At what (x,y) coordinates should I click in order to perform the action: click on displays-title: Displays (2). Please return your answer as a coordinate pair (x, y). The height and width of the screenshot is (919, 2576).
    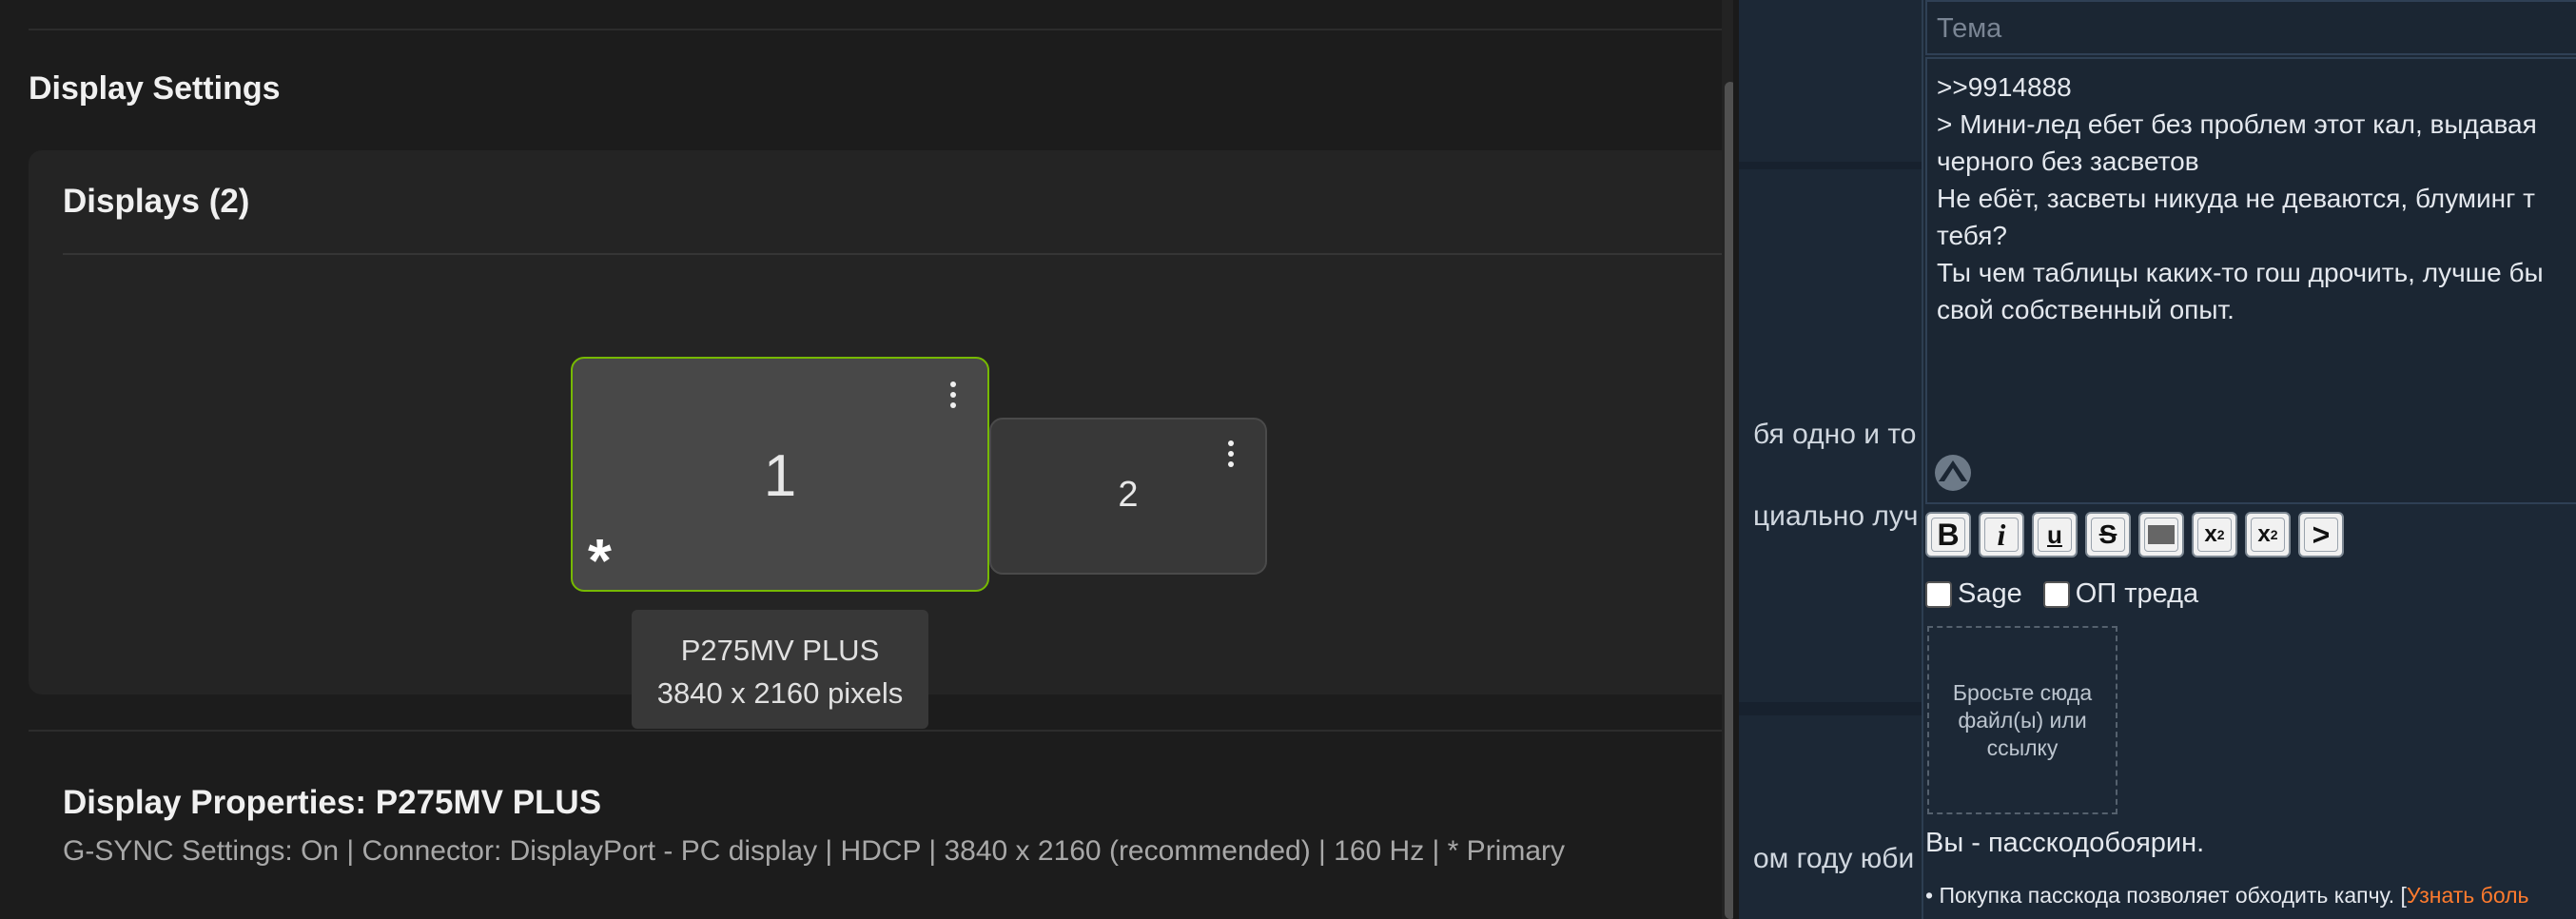
    Looking at the image, I should click on (157, 201).